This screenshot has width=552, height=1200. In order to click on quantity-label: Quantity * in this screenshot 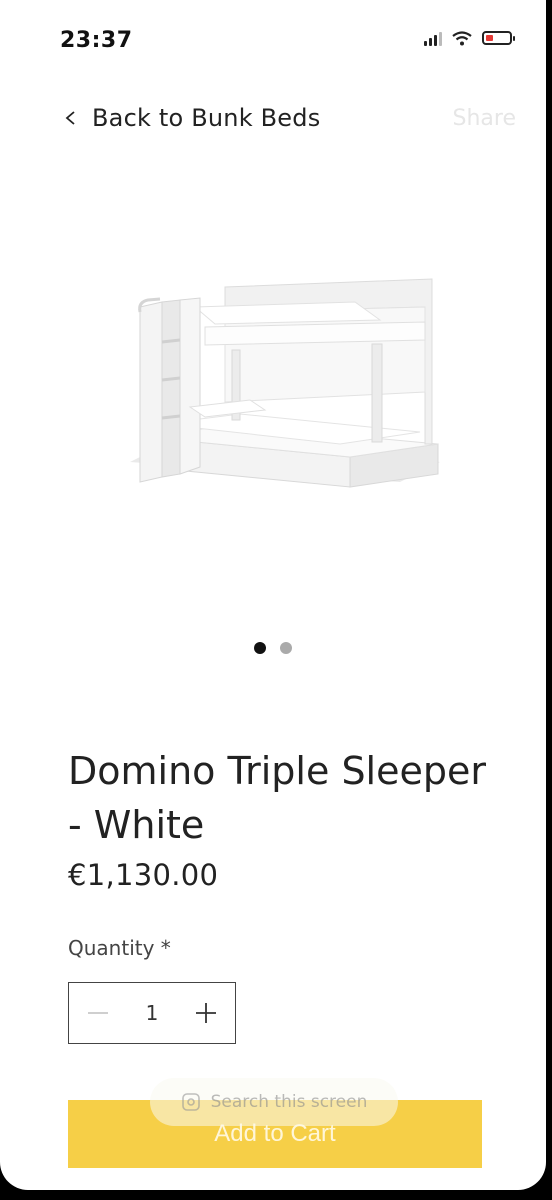, I will do `click(119, 948)`.